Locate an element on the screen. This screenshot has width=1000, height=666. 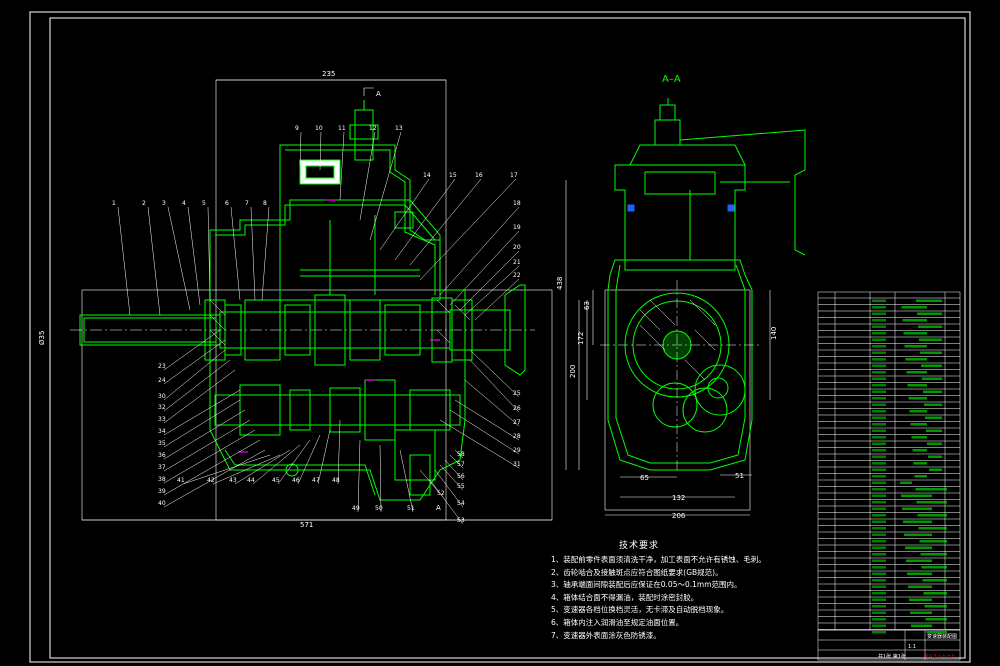
part-number-label: 22 is located at coordinates (517, 275).